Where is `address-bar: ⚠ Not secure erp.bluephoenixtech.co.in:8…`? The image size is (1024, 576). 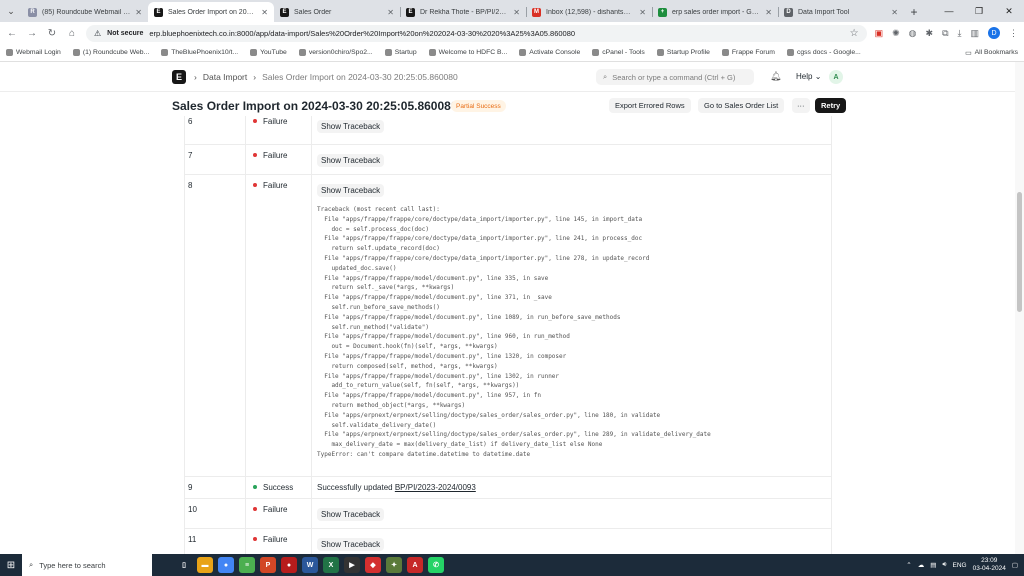
address-bar: ⚠ Not secure erp.bluephoenixtech.co.in:8… is located at coordinates (476, 33).